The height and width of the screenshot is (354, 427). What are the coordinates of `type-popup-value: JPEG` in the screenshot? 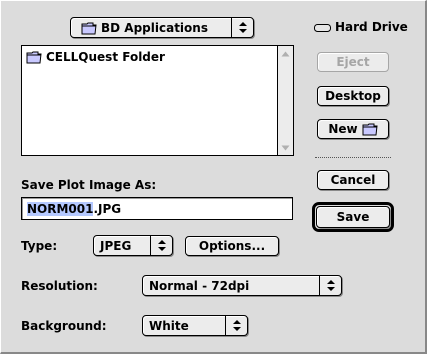 It's located at (116, 245).